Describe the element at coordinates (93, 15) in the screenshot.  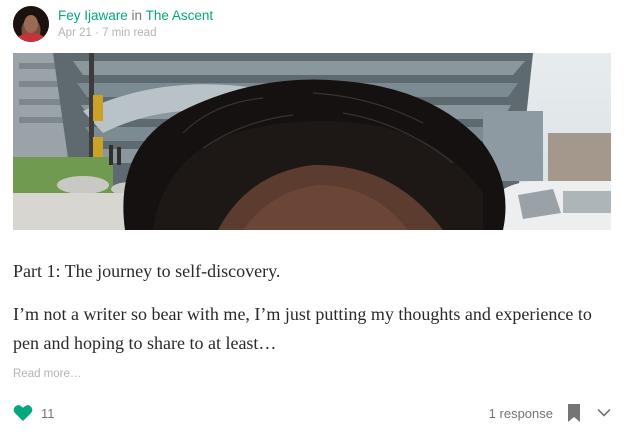
I see `author-name-link: Fey Ijaware` at that location.